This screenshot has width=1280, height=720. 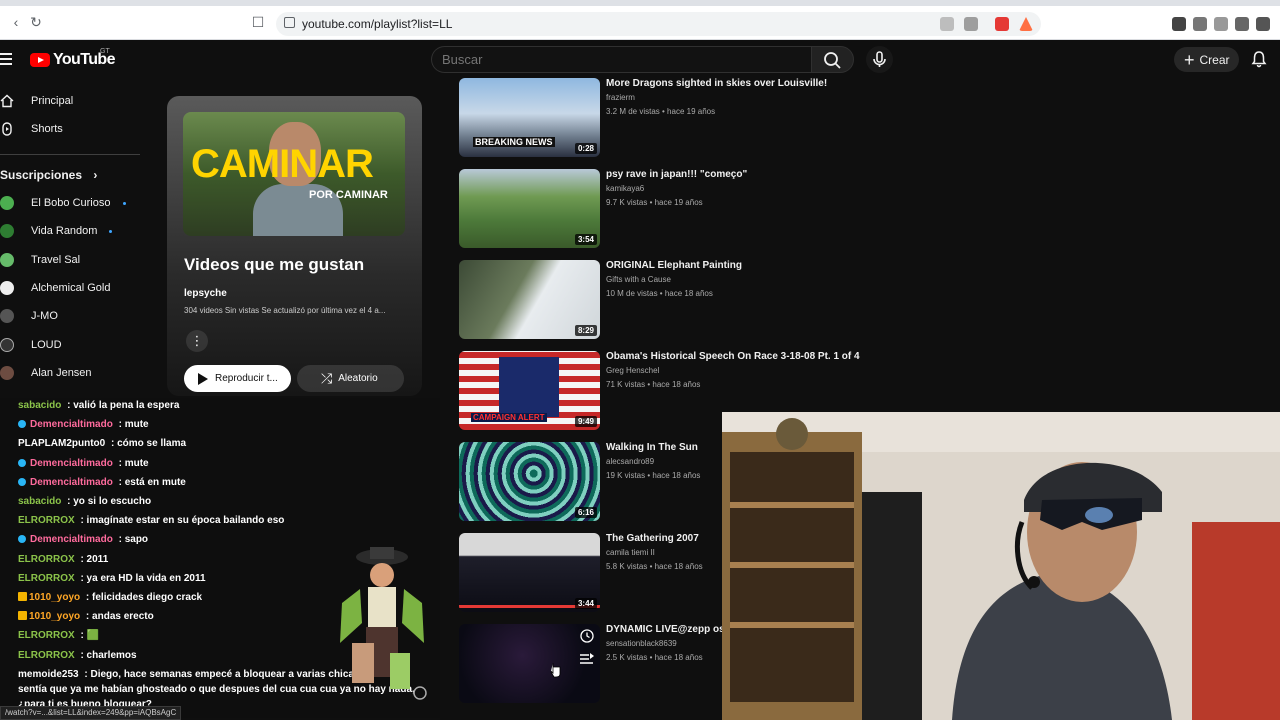 What do you see at coordinates (55, 288) in the screenshot?
I see `sidebar-item-subscription: Alchemical Gold` at bounding box center [55, 288].